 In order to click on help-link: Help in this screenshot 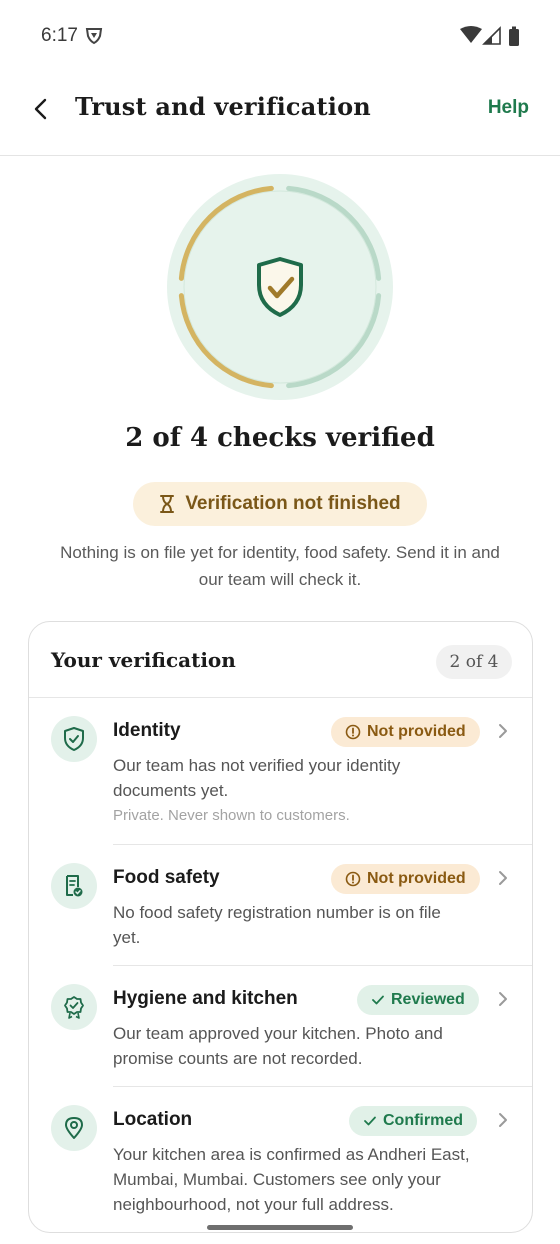, I will do `click(508, 108)`.